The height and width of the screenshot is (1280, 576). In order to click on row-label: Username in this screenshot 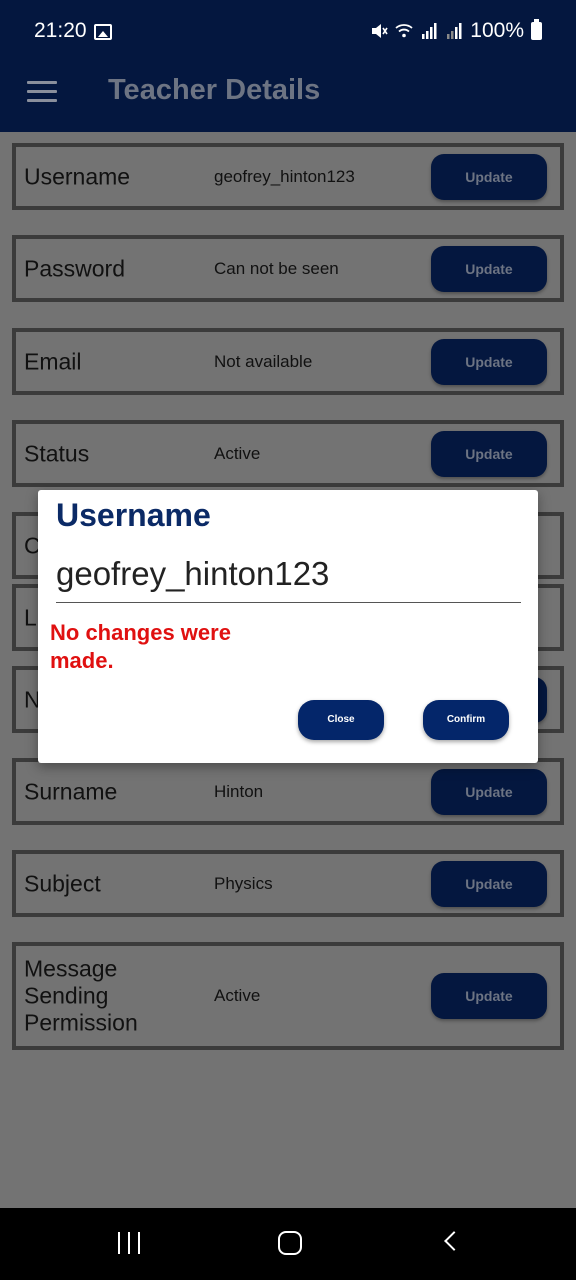, I will do `click(77, 176)`.